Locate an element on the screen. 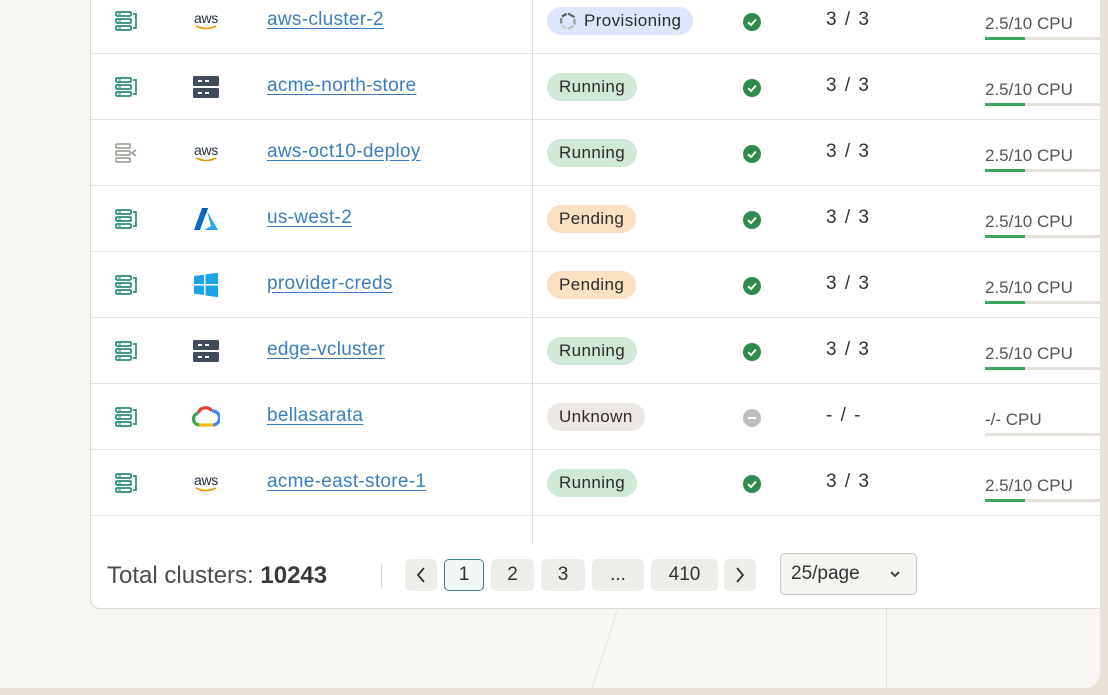  background-line is located at coordinates (886, 644).